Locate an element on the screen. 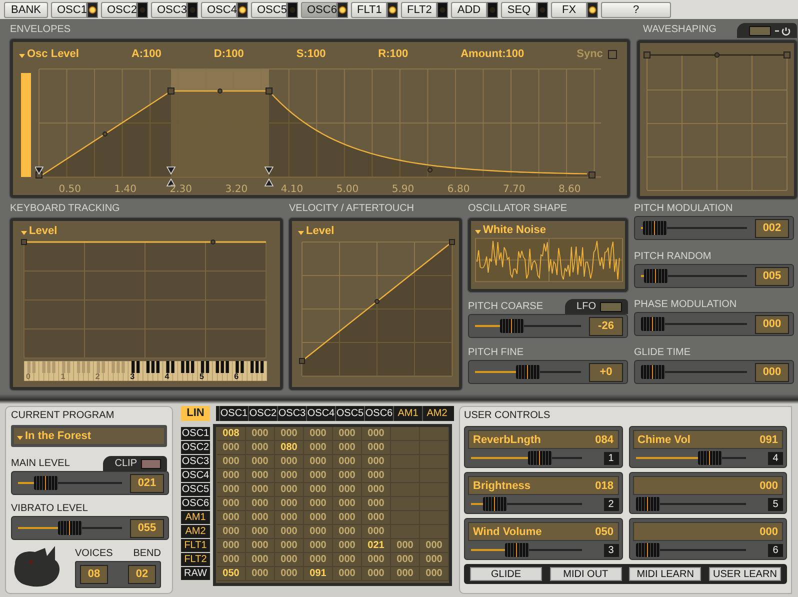 The height and width of the screenshot is (597, 798). tab: ? is located at coordinates (636, 10).